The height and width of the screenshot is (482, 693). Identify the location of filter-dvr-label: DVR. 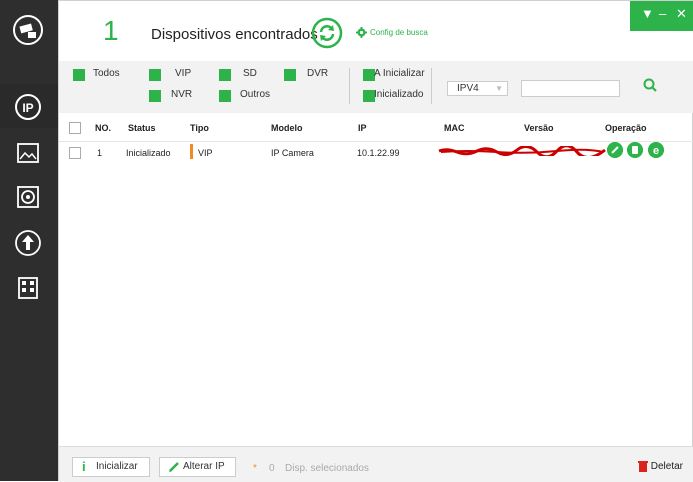
(318, 73).